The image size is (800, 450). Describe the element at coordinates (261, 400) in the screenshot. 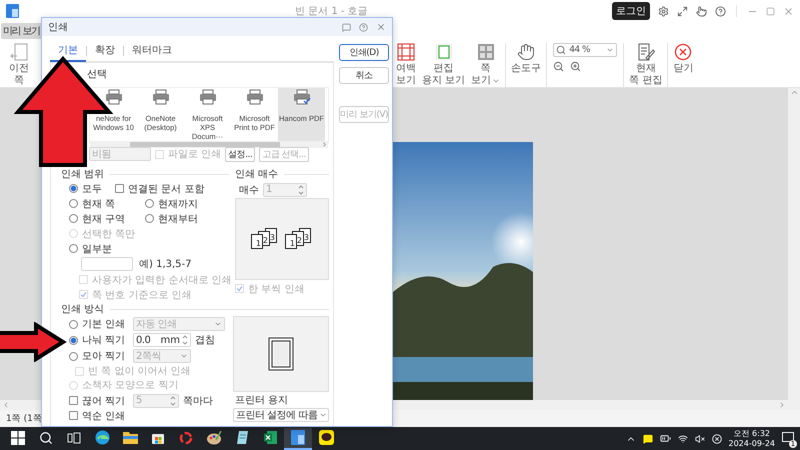

I see `paper-label: 프린터 용지` at that location.